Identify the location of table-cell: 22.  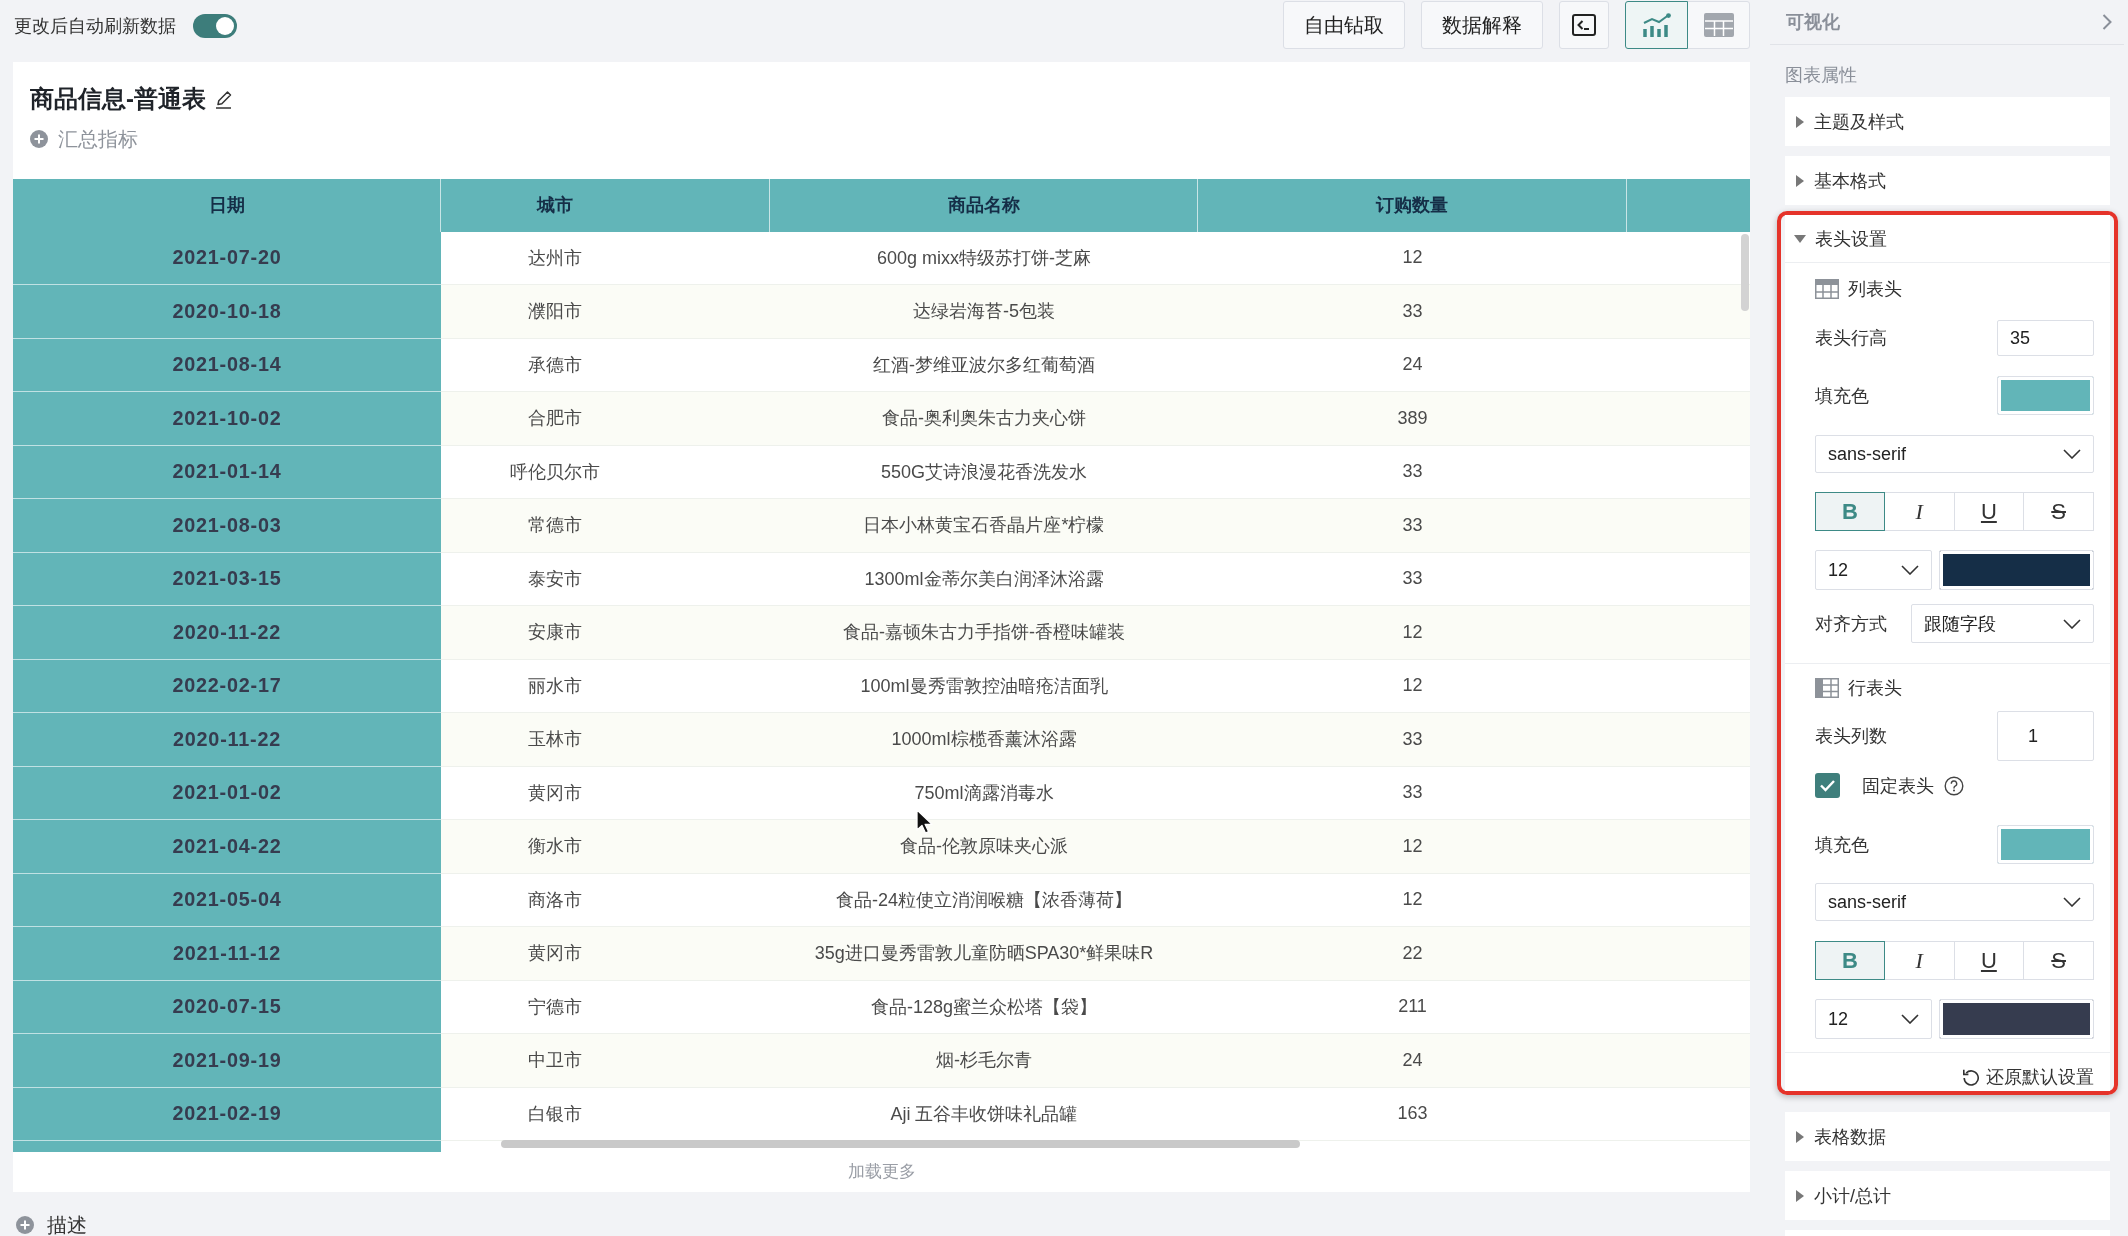
(1412, 953).